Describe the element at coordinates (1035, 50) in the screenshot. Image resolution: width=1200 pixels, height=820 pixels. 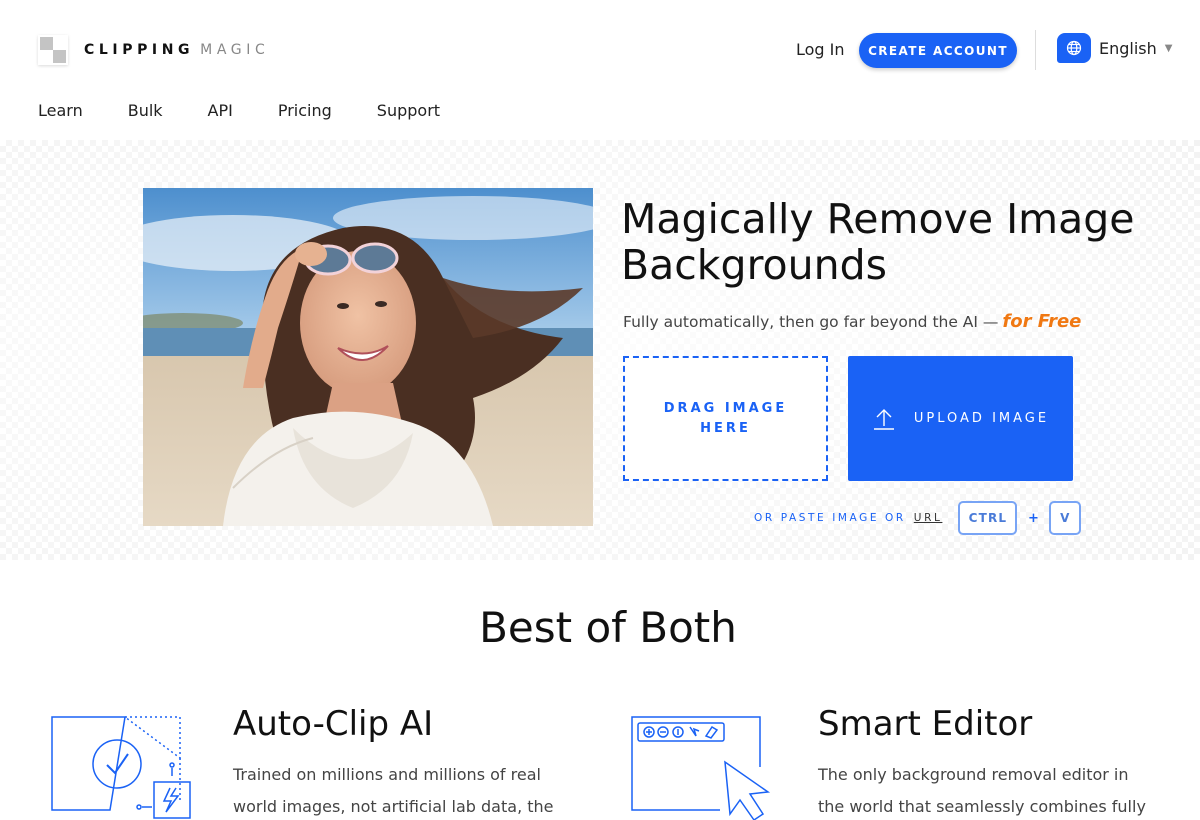
I see `header-divider` at that location.